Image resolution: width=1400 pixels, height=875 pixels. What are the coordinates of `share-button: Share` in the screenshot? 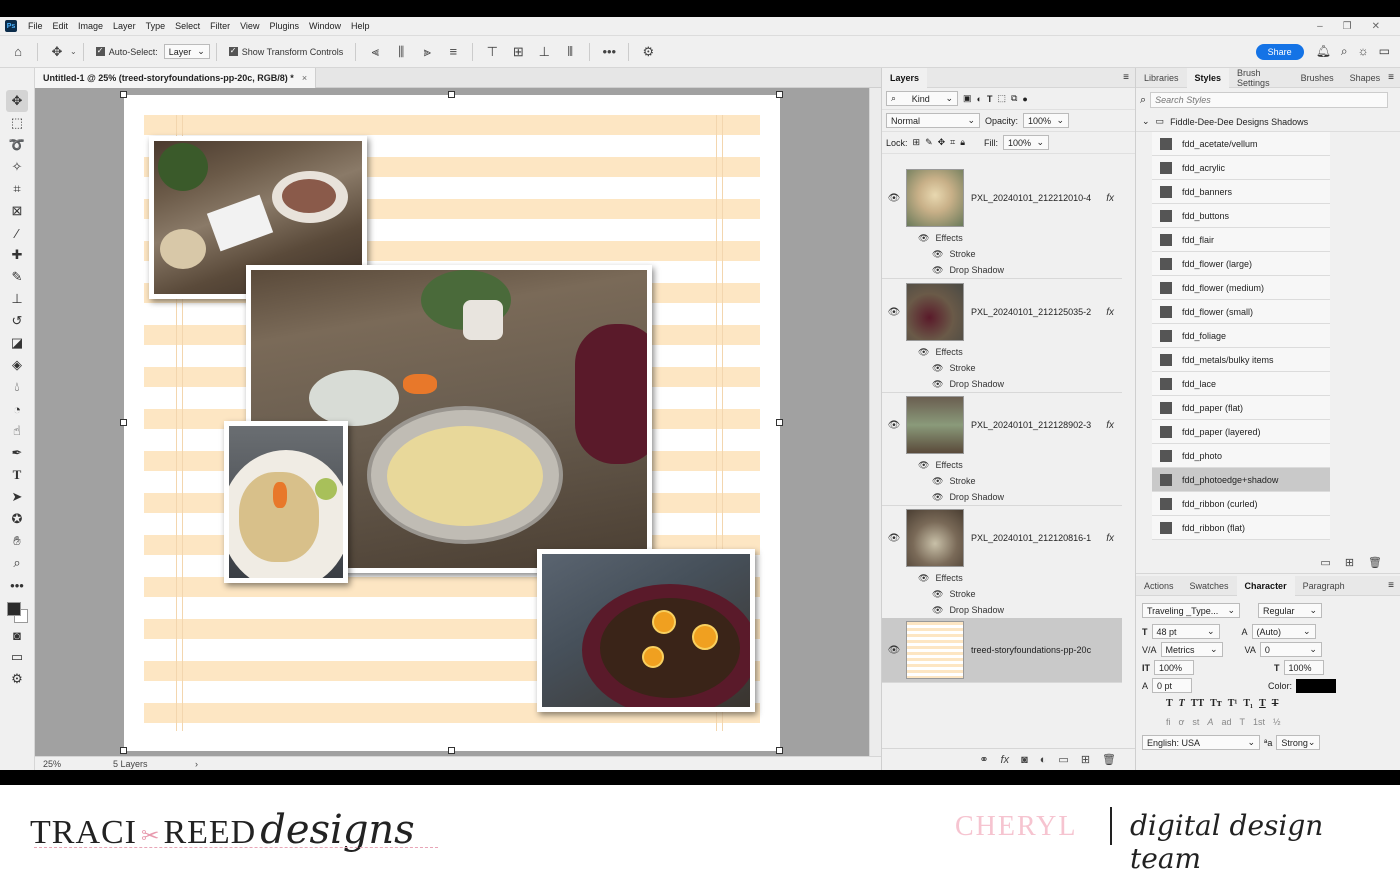 It's located at (1279, 51).